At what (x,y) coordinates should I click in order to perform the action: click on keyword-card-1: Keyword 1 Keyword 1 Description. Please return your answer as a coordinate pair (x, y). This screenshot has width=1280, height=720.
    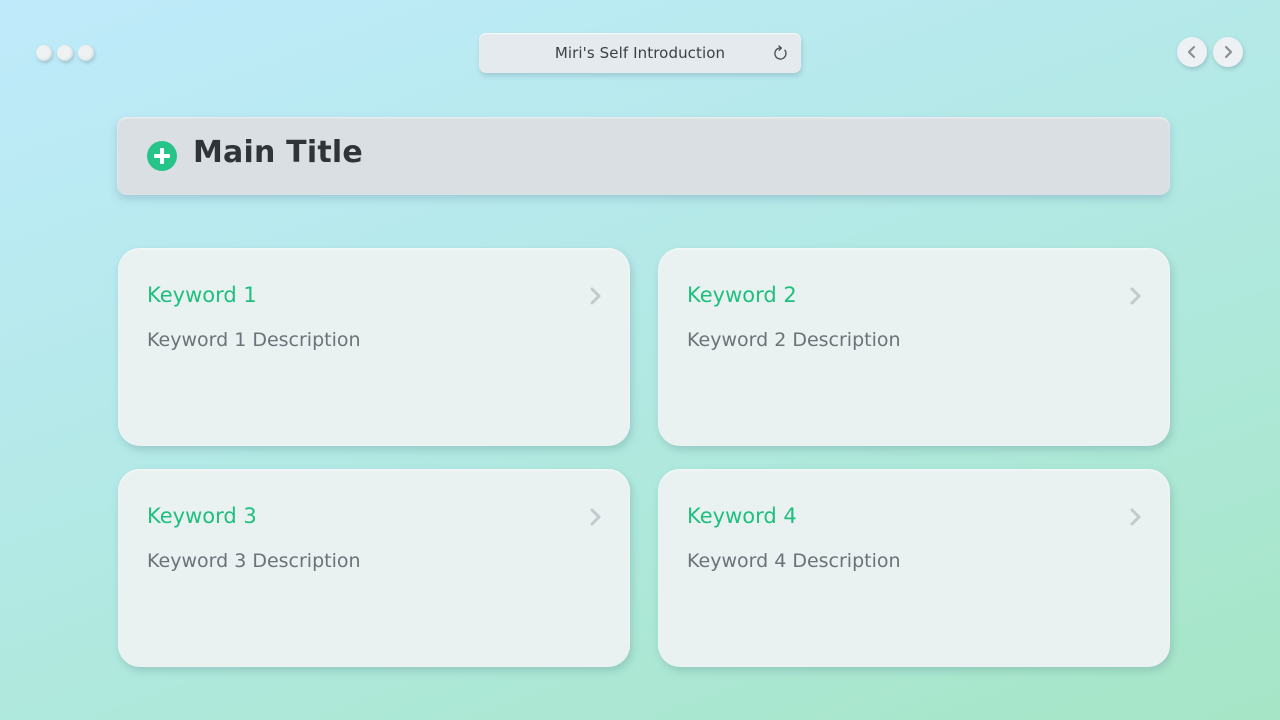
    Looking at the image, I should click on (374, 347).